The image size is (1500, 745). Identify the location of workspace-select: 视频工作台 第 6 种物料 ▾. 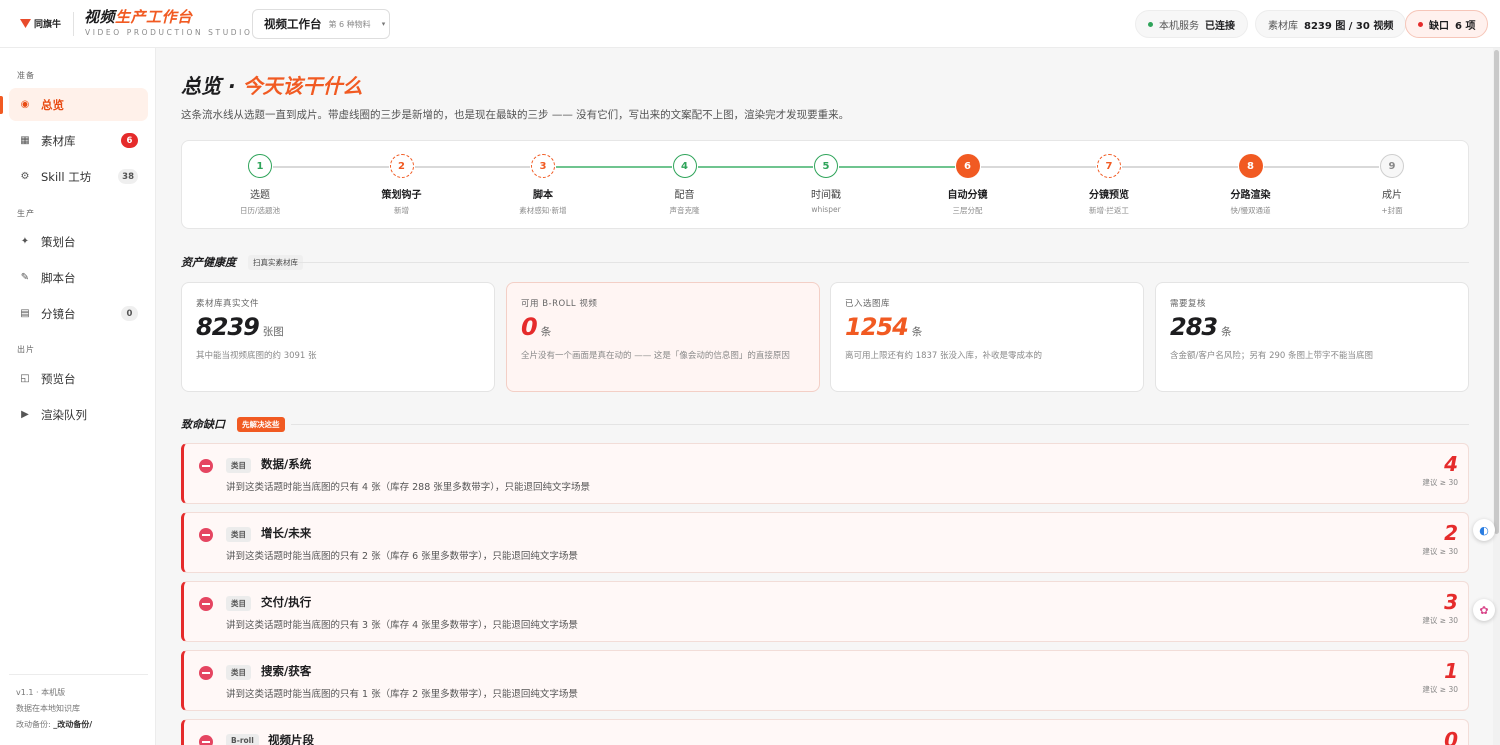
(321, 24).